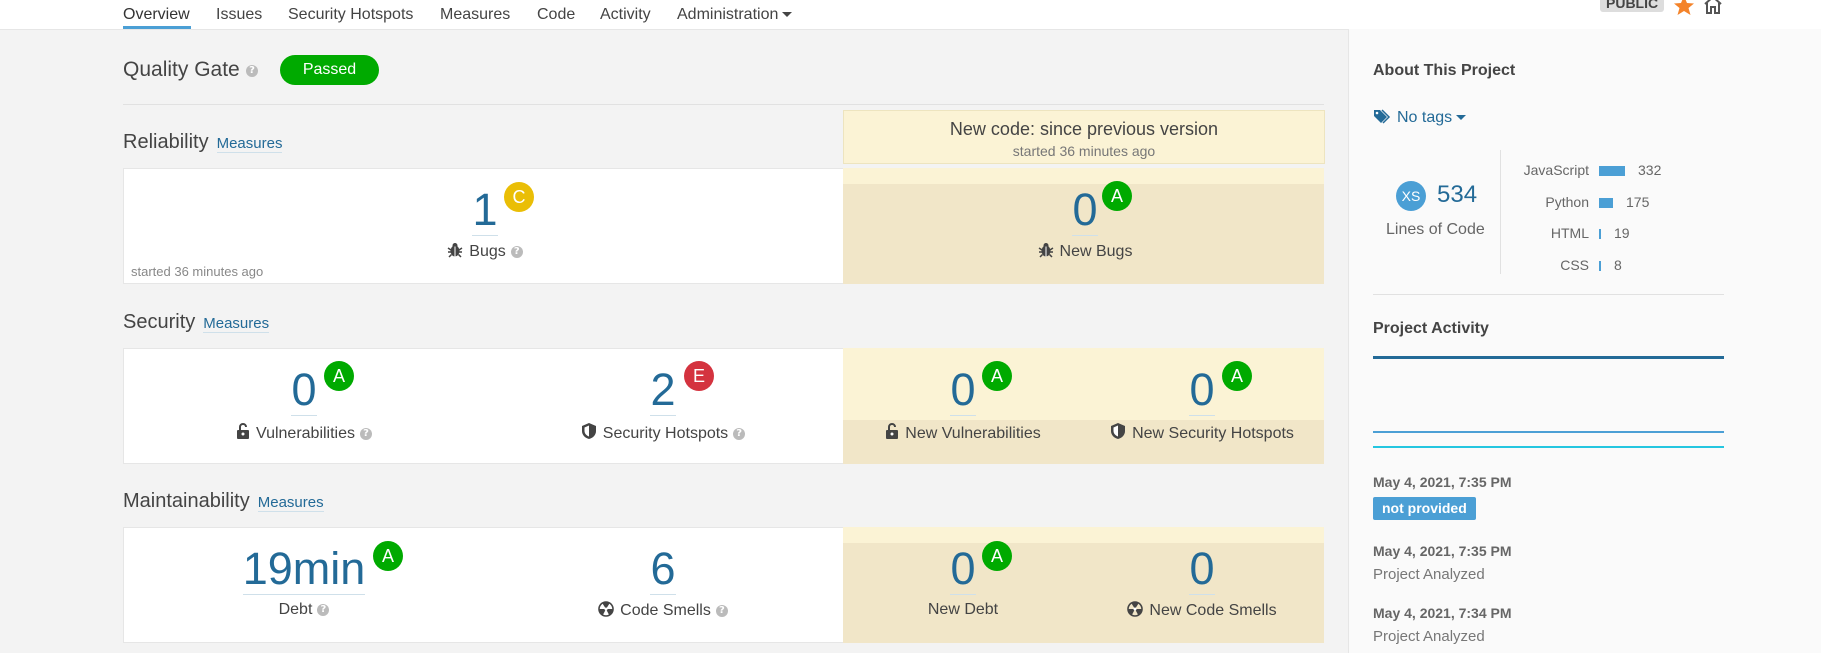  Describe the element at coordinates (997, 376) in the screenshot. I see `new-vulnerabilities-rating-badge: A` at that location.